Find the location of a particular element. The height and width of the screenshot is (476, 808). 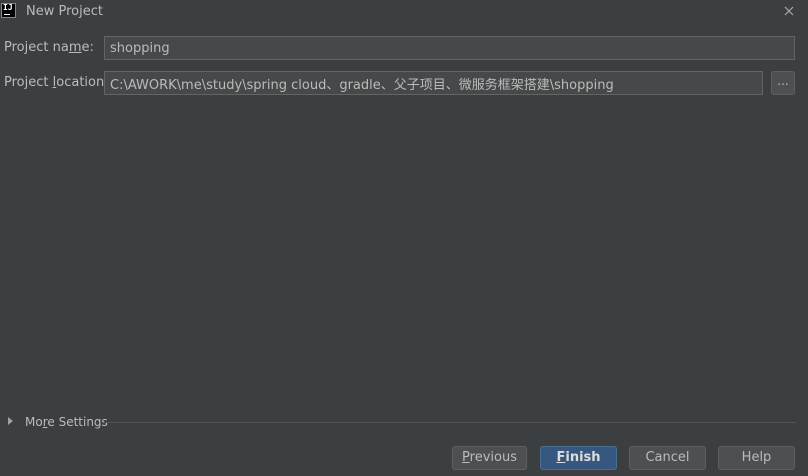

finish-button: Finish is located at coordinates (578, 458).